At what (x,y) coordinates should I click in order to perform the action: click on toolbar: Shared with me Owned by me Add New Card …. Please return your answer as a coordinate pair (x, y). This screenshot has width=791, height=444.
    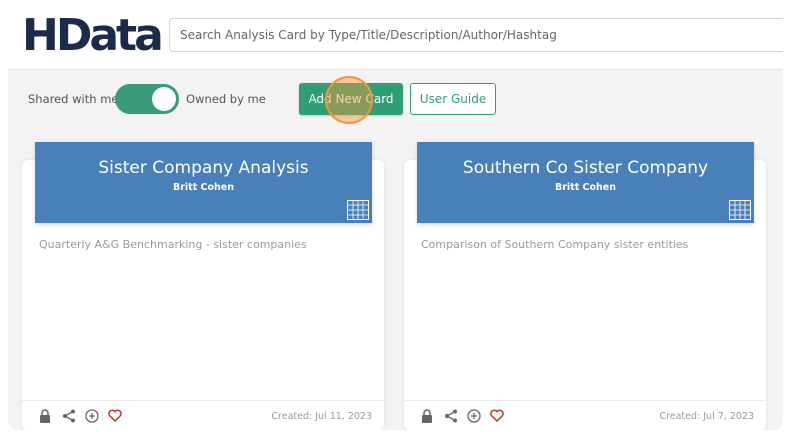
    Looking at the image, I should click on (395, 100).